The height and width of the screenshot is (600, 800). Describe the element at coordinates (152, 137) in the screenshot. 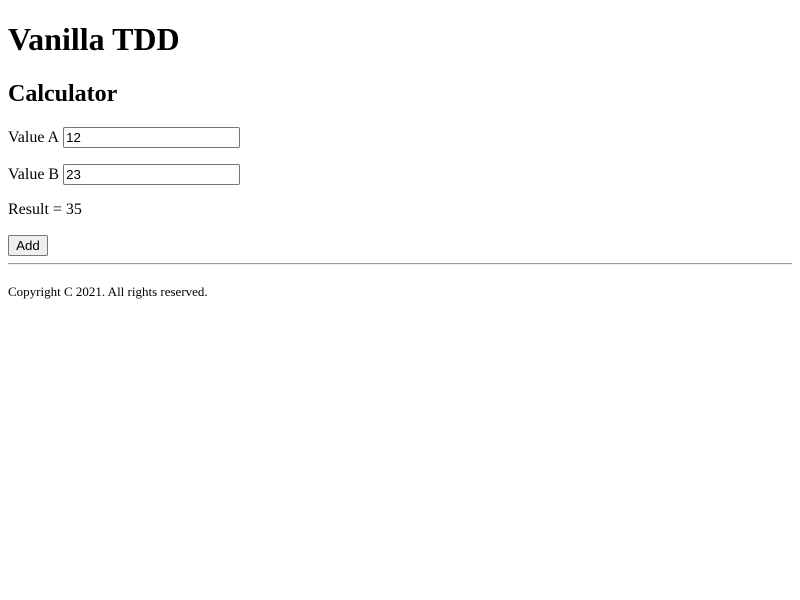

I see `value-a-input` at that location.